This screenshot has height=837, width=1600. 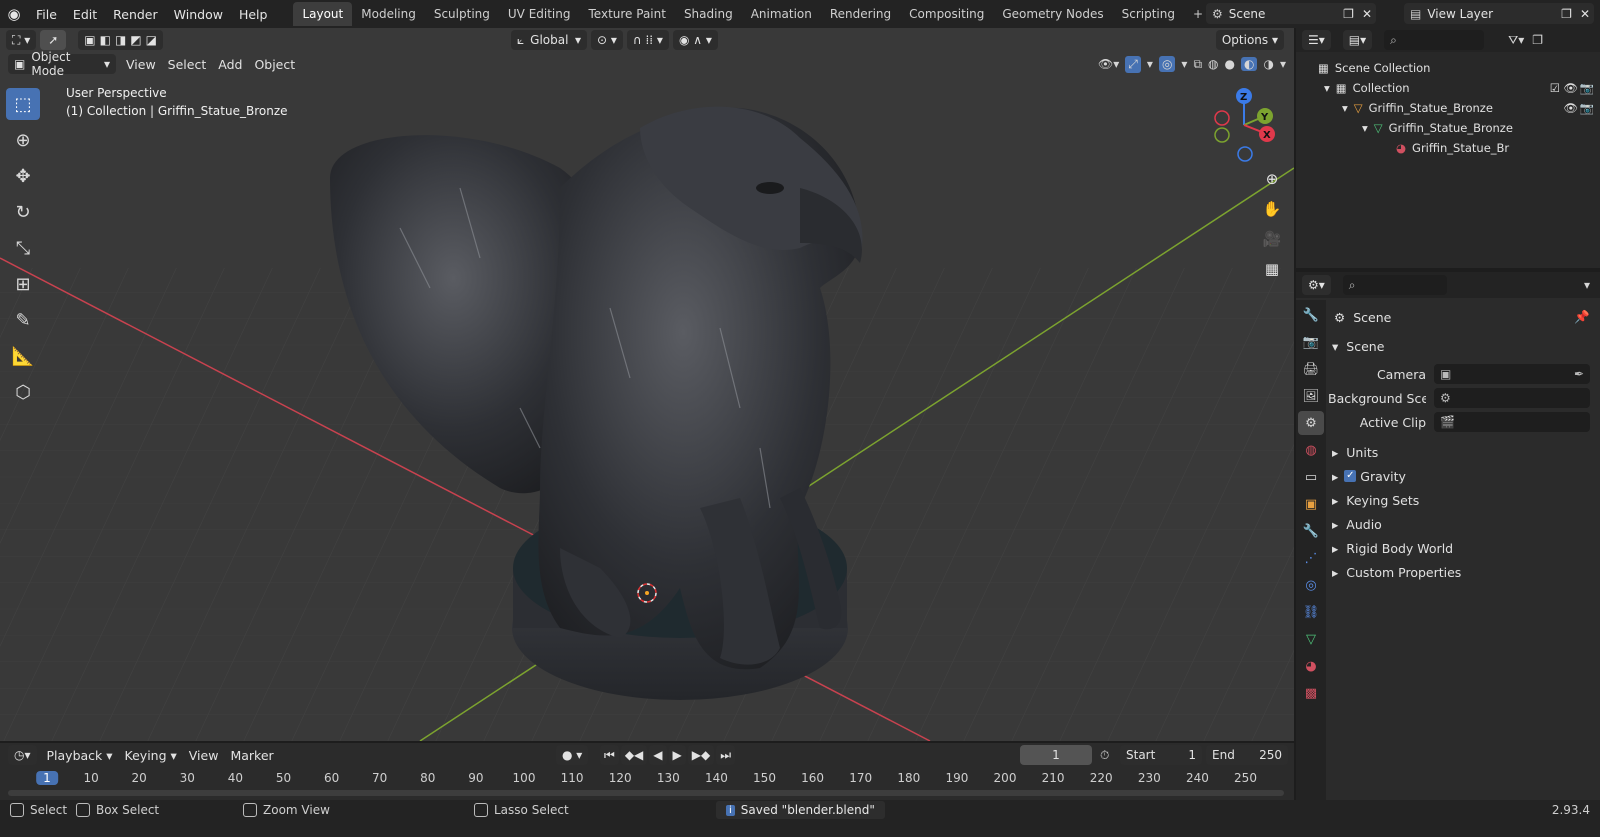 What do you see at coordinates (89, 40) in the screenshot?
I see `select-new-icon: ▣` at bounding box center [89, 40].